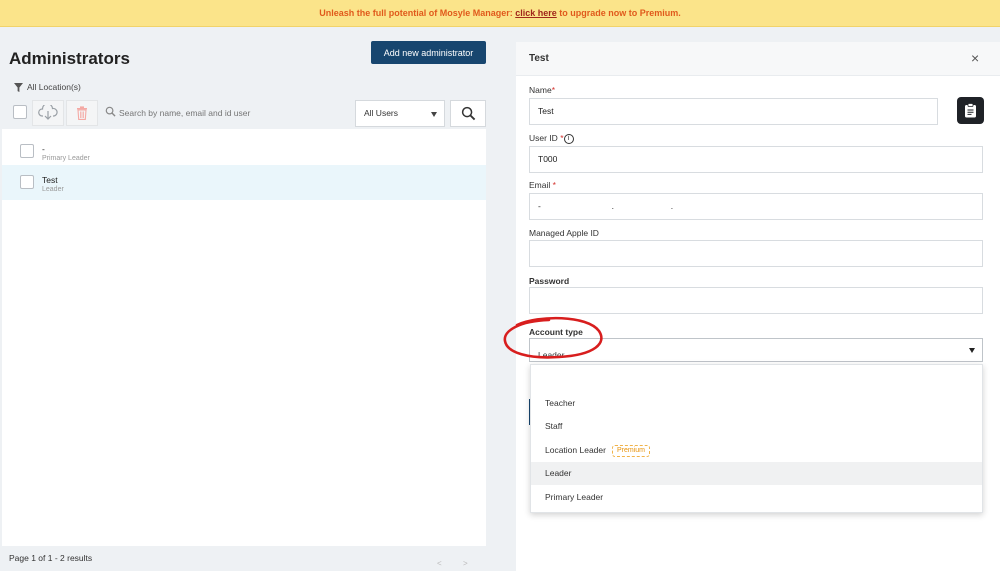 This screenshot has width=1000, height=571. What do you see at coordinates (975, 58) in the screenshot?
I see `close-icon: ×` at bounding box center [975, 58].